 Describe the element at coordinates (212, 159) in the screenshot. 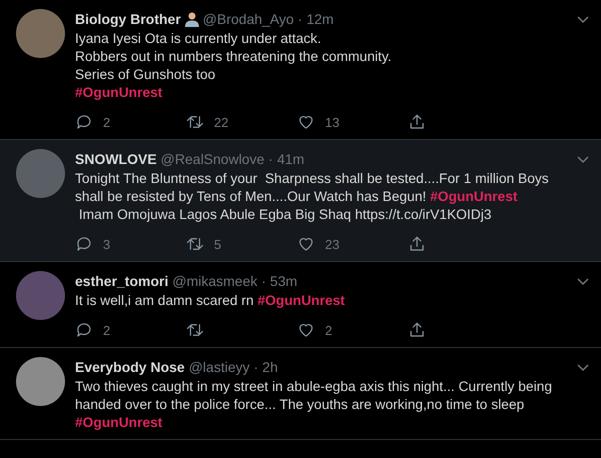

I see `user-handle: @RealSnowlove` at that location.